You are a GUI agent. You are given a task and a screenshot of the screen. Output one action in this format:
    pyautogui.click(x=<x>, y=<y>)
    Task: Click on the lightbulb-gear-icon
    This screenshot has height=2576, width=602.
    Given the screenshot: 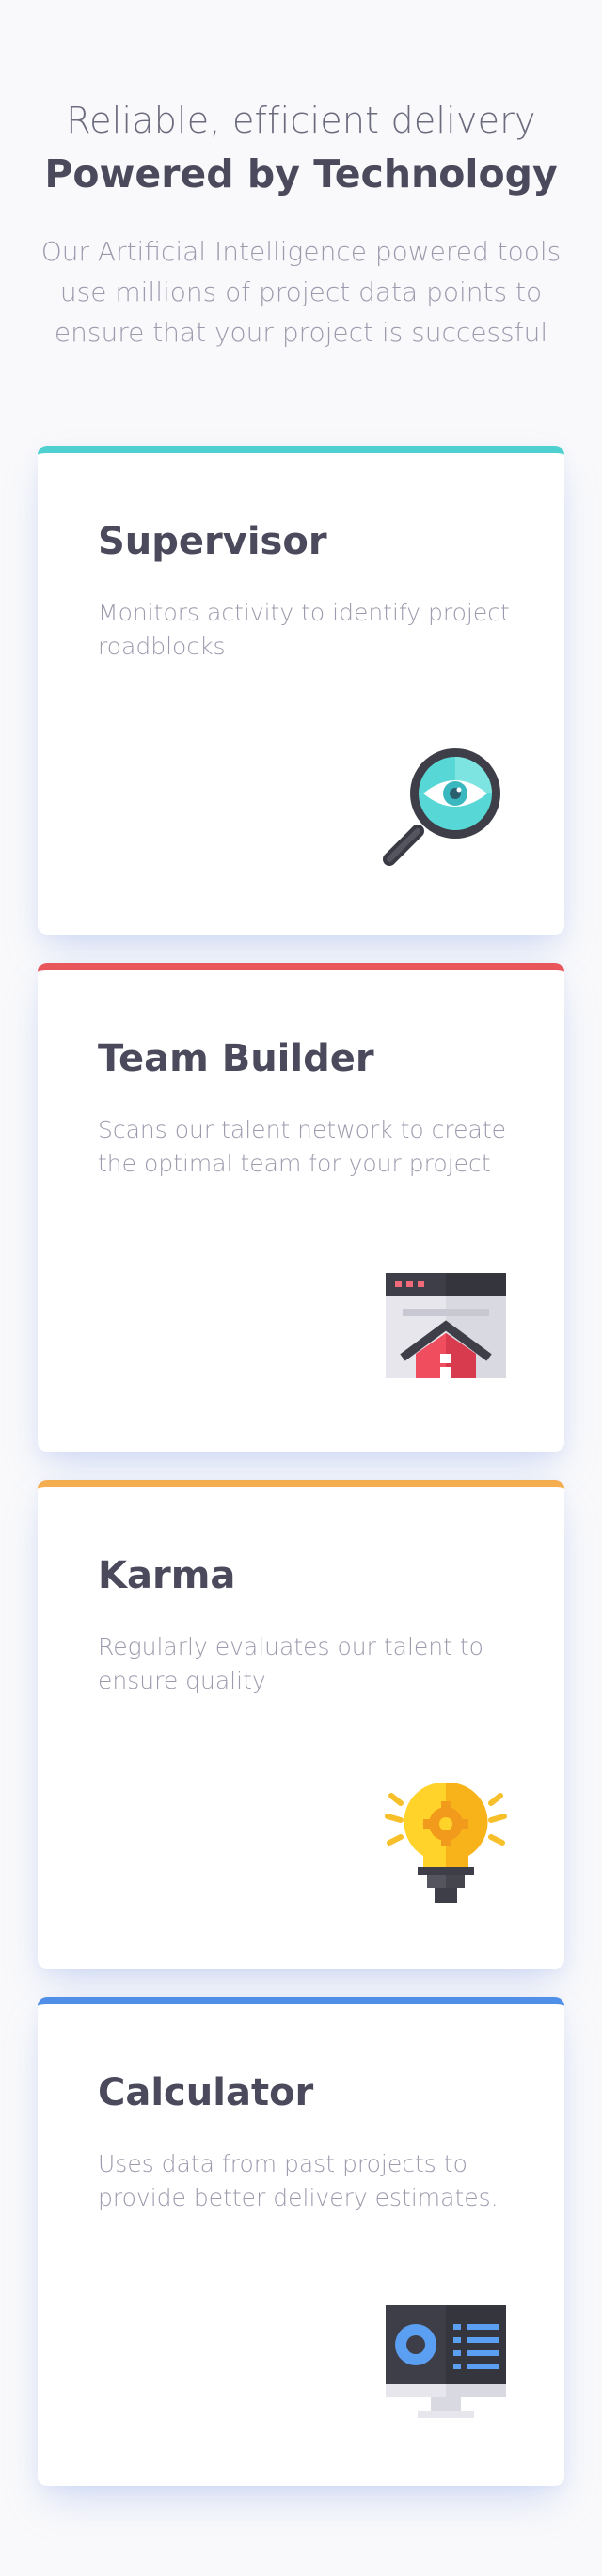 What is the action you would take?
    pyautogui.click(x=446, y=1843)
    